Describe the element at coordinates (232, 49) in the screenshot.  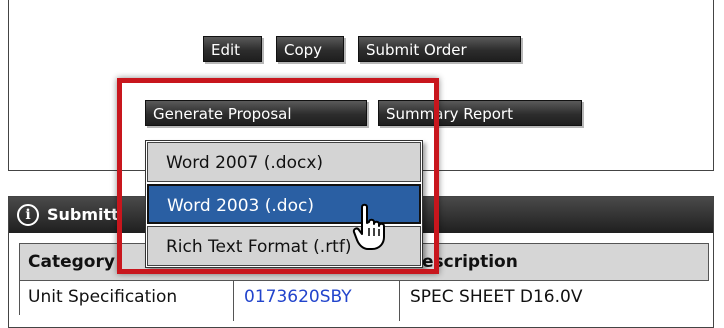
I see `edit-button: Edit` at that location.